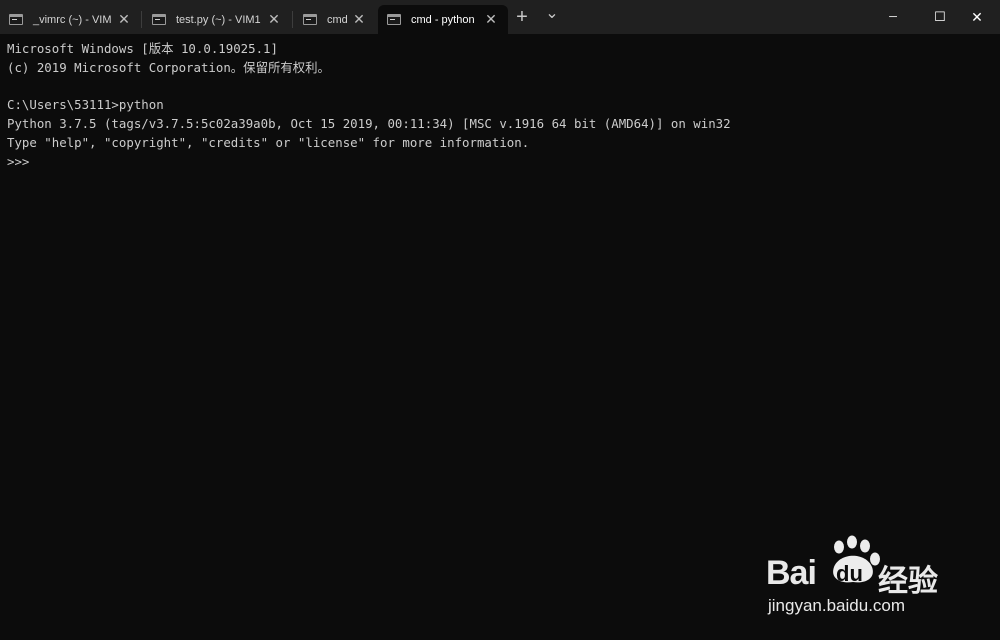 The width and height of the screenshot is (1000, 640). What do you see at coordinates (791, 573) in the screenshot?
I see `brand-bai: Bai` at bounding box center [791, 573].